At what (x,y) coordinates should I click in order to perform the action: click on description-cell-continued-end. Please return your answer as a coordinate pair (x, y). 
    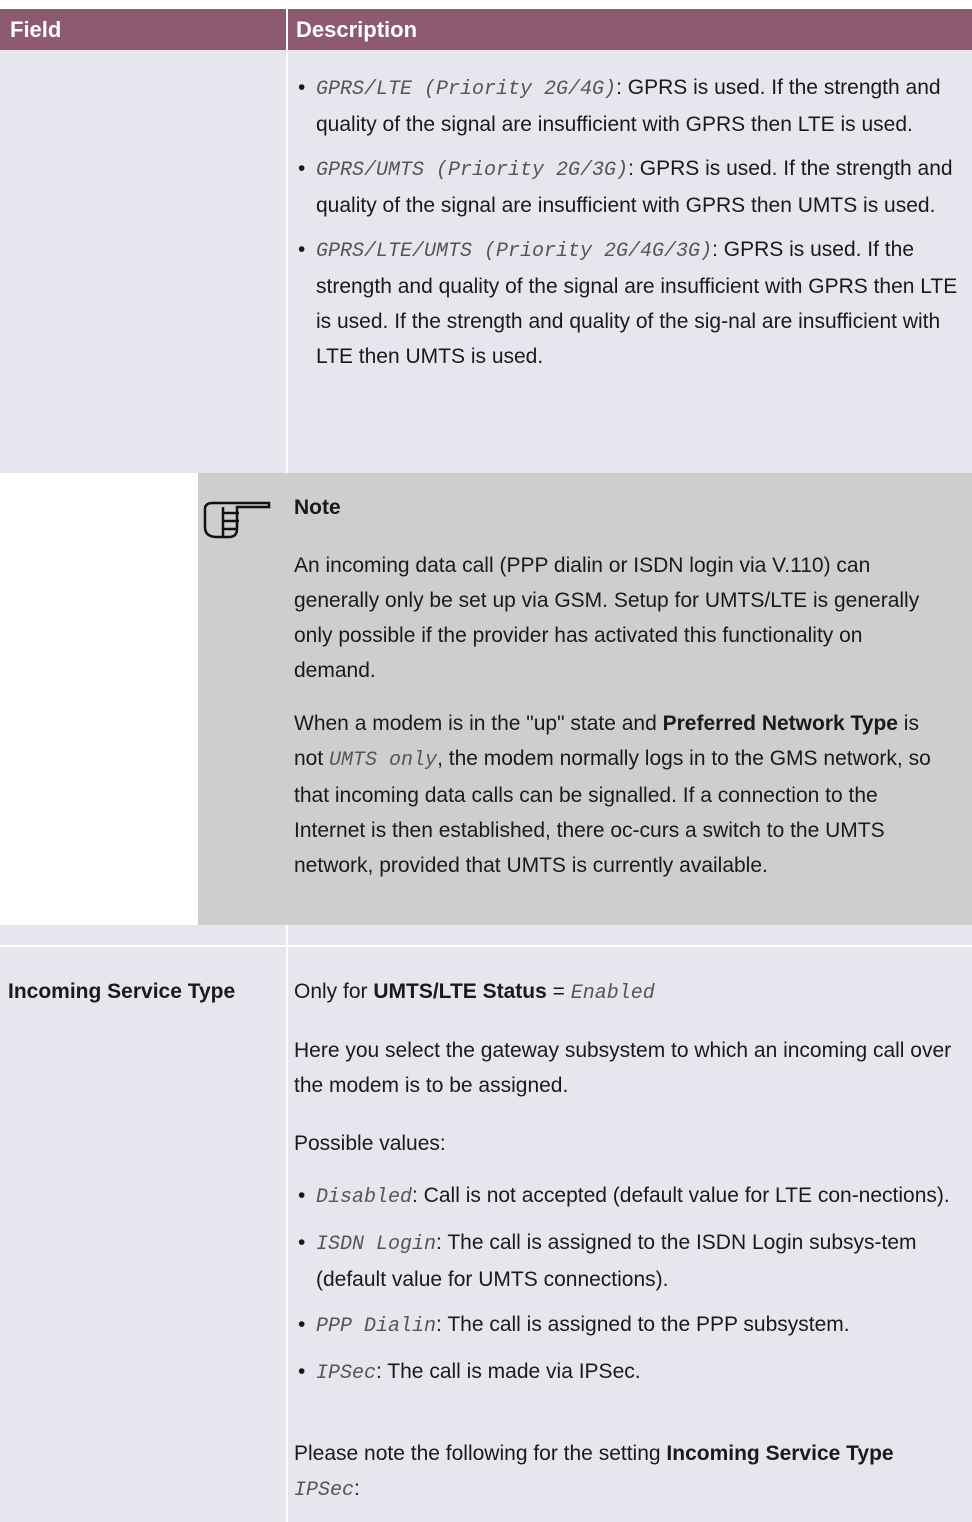
    Looking at the image, I should click on (630, 935).